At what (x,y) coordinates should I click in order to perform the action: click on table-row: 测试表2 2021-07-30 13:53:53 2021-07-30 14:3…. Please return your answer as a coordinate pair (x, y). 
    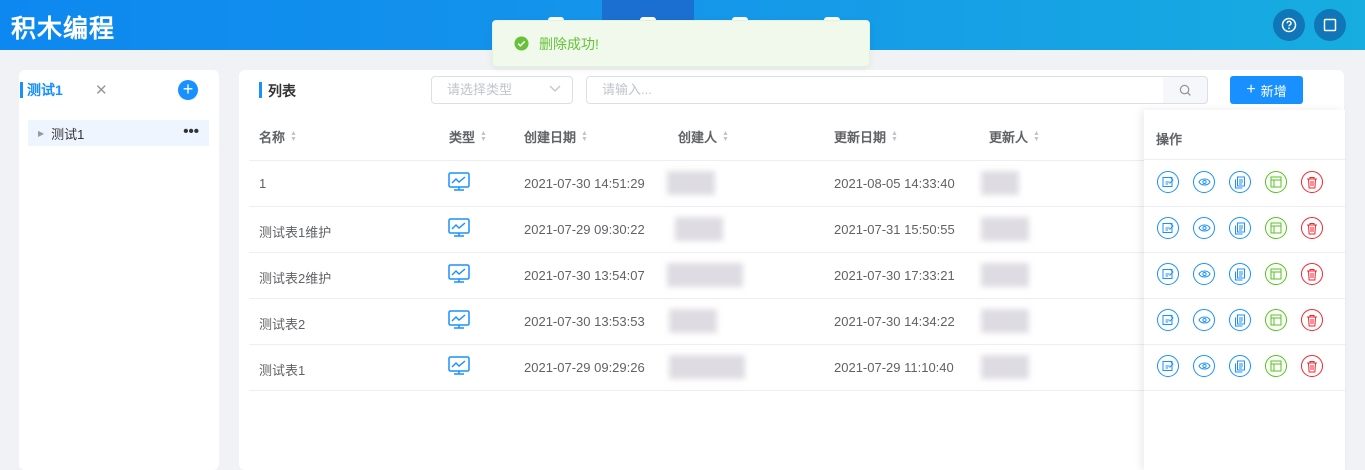
    Looking at the image, I should click on (697, 322).